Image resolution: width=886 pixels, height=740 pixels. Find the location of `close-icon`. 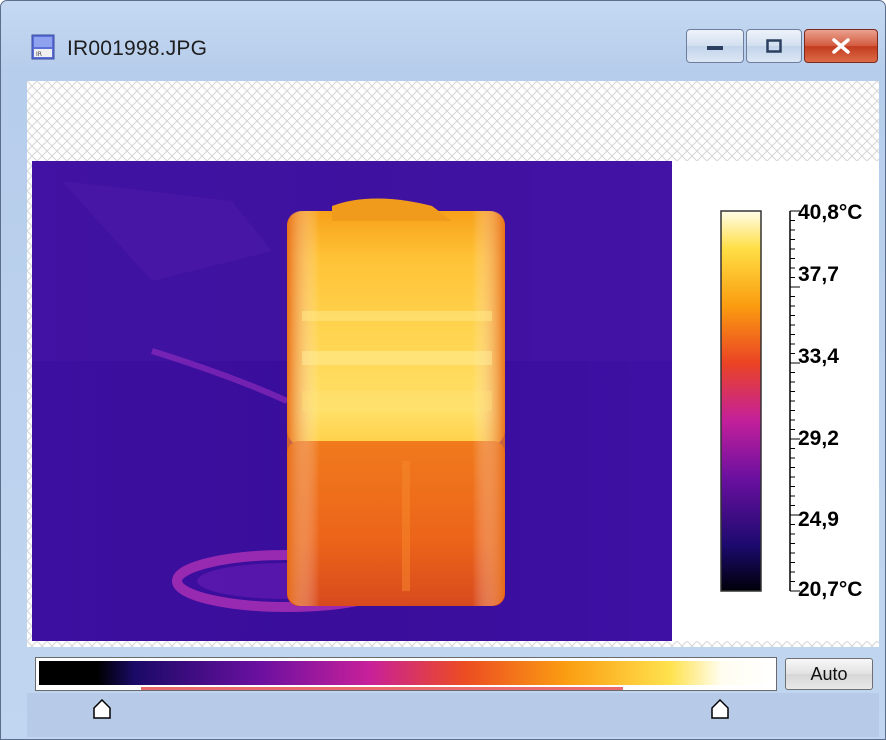

close-icon is located at coordinates (841, 46).